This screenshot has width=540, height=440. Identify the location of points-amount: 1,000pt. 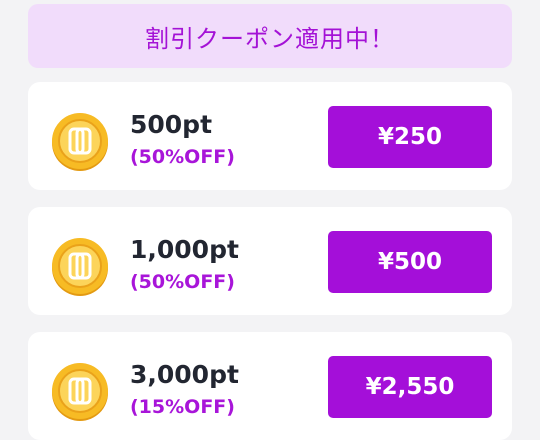
(184, 249).